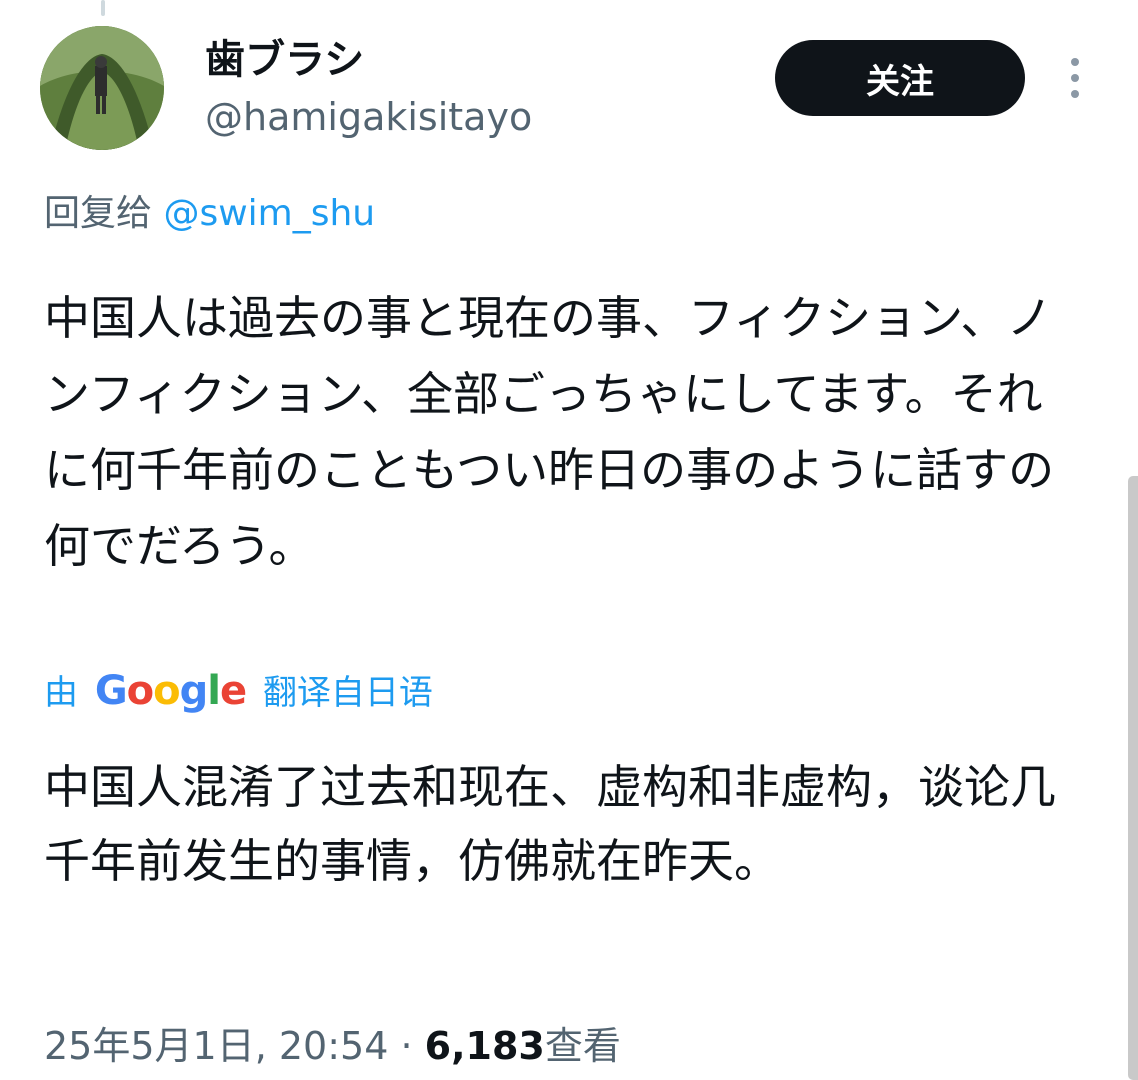  Describe the element at coordinates (216, 1046) in the screenshot. I see `timestamp: 25年5月1日, 20:54` at that location.